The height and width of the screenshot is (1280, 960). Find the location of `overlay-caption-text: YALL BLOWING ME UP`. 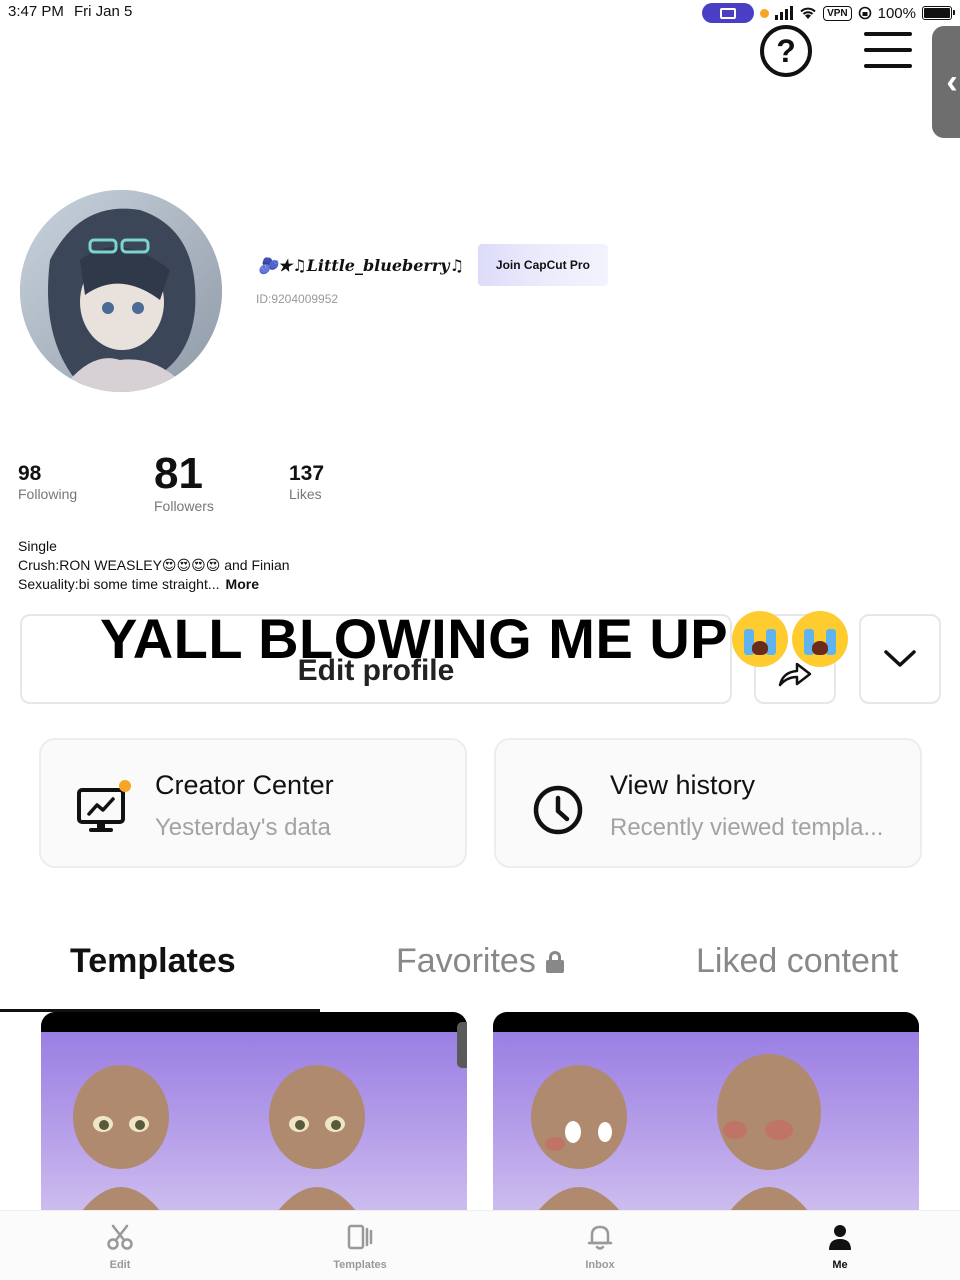

overlay-caption-text: YALL BLOWING ME UP is located at coordinates (414, 638).